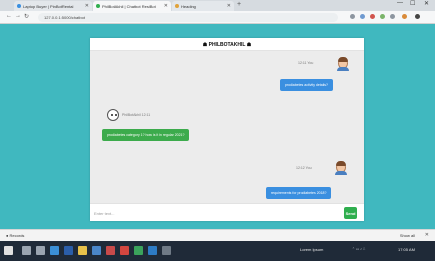 This screenshot has width=435, height=261. Describe the element at coordinates (306, 63) in the screenshot. I see `message-meta: 12:11 You` at that location.